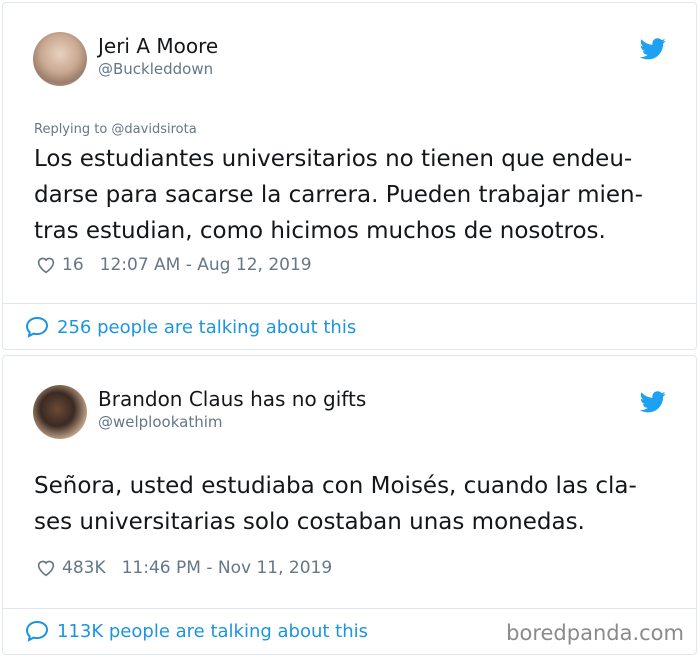 The height and width of the screenshot is (657, 700). What do you see at coordinates (155, 69) in the screenshot?
I see `user-handle: @Buckleddown` at bounding box center [155, 69].